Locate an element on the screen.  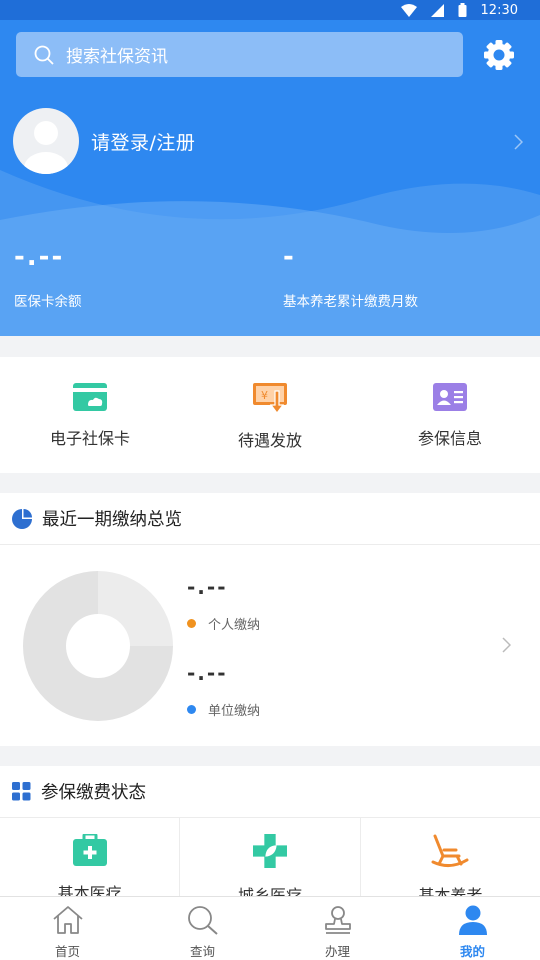
quick-action-label: 参保信息 is located at coordinates (449, 438).